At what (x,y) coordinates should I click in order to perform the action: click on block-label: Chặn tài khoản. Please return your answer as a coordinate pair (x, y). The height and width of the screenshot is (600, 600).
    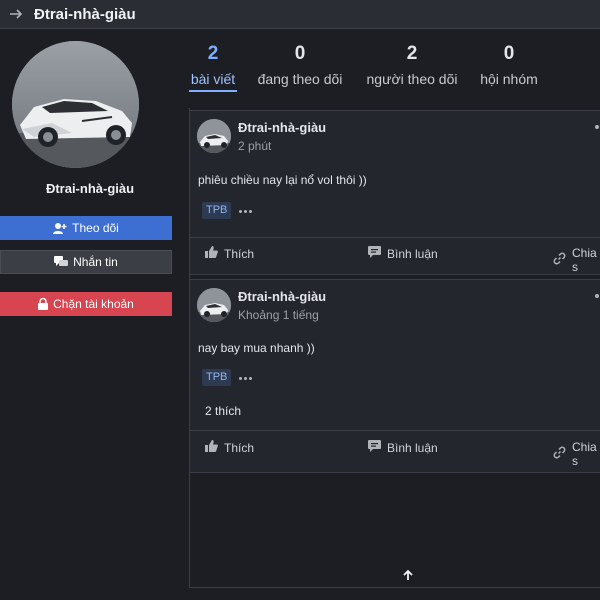
    Looking at the image, I should click on (93, 304).